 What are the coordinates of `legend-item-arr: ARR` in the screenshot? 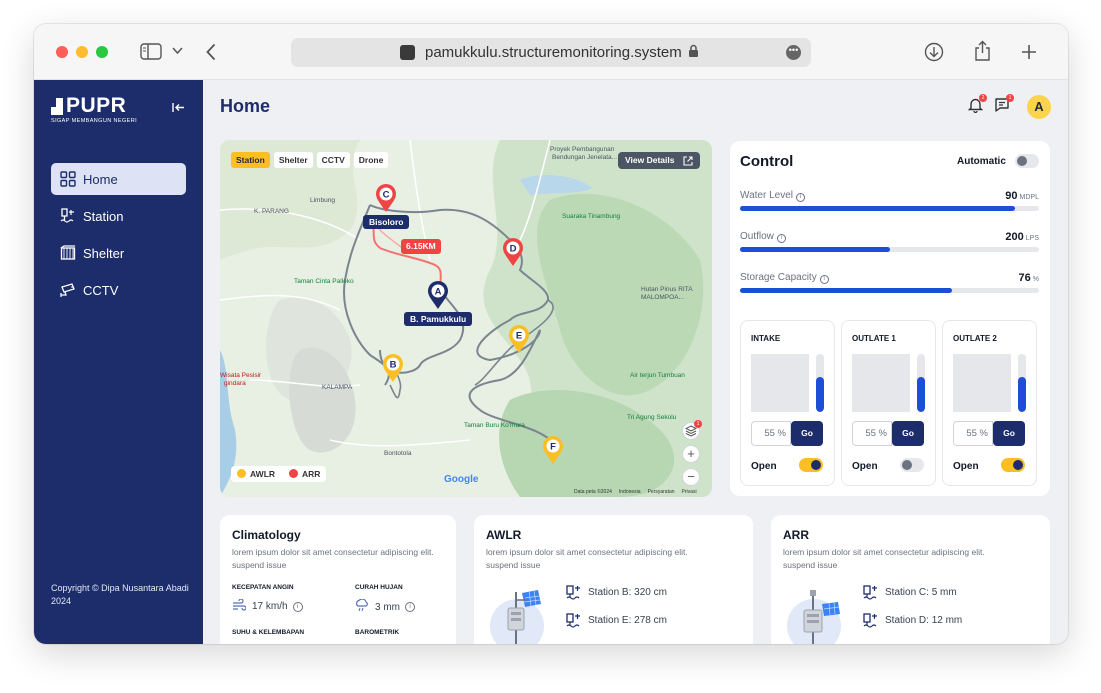 It's located at (304, 474).